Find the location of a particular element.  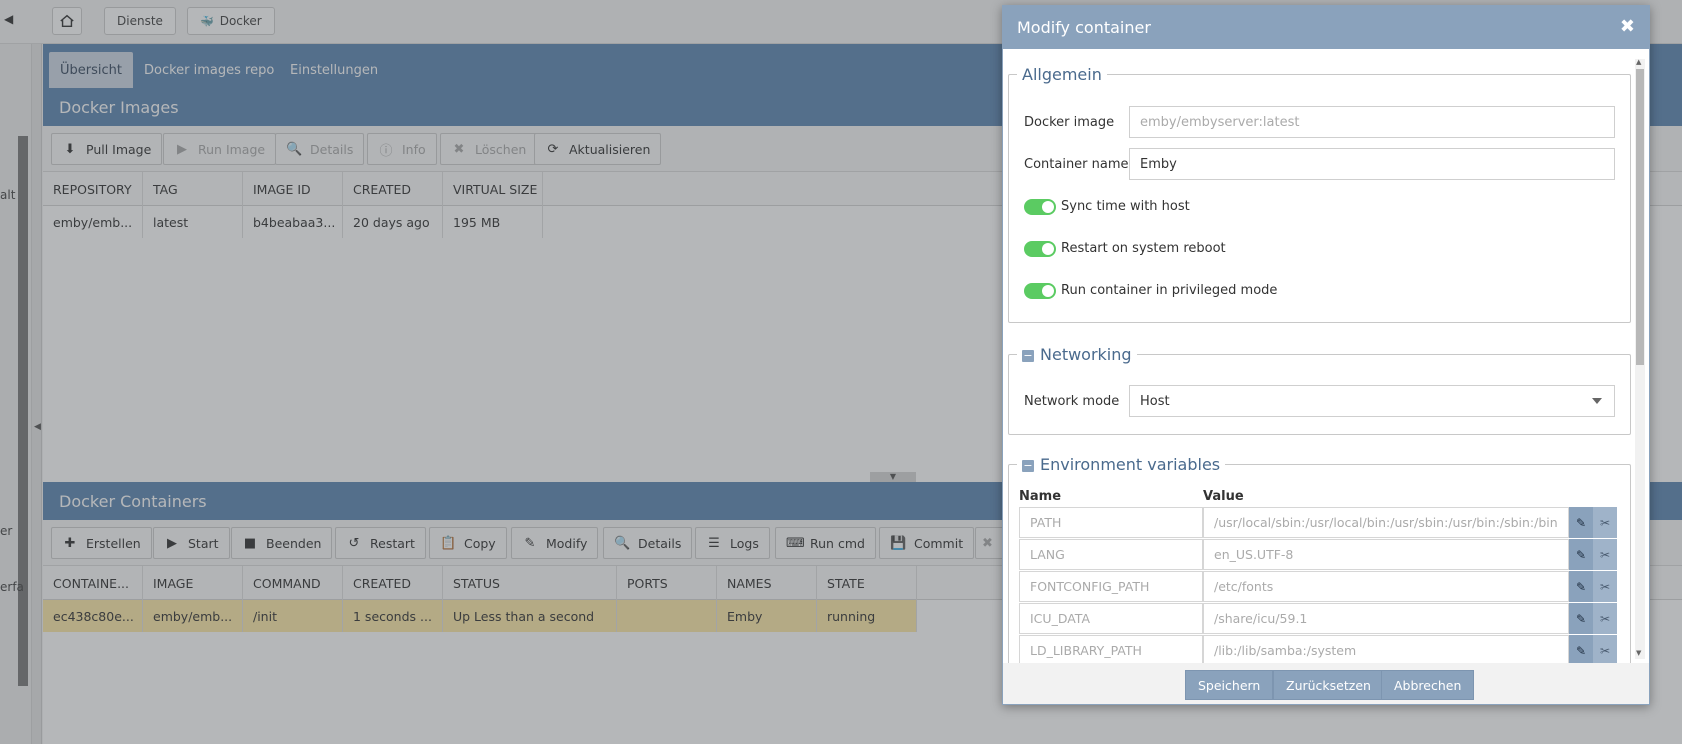

network-mode-label: Network mode is located at coordinates (1072, 401).